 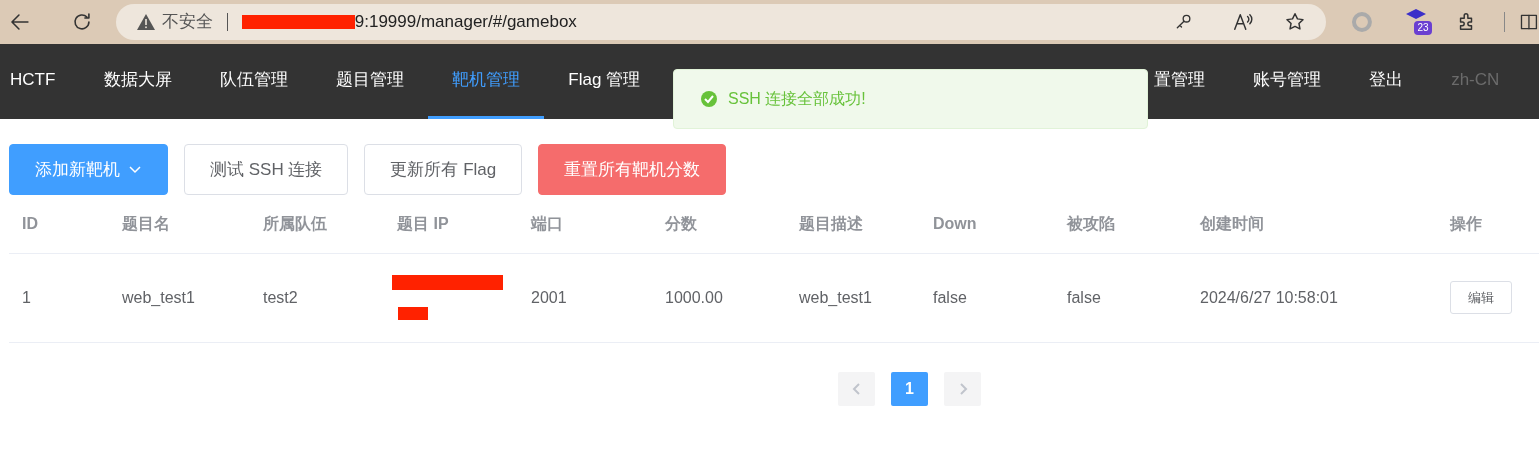 I want to click on toolbar-button: 更新所有 Flag, so click(x=443, y=169).